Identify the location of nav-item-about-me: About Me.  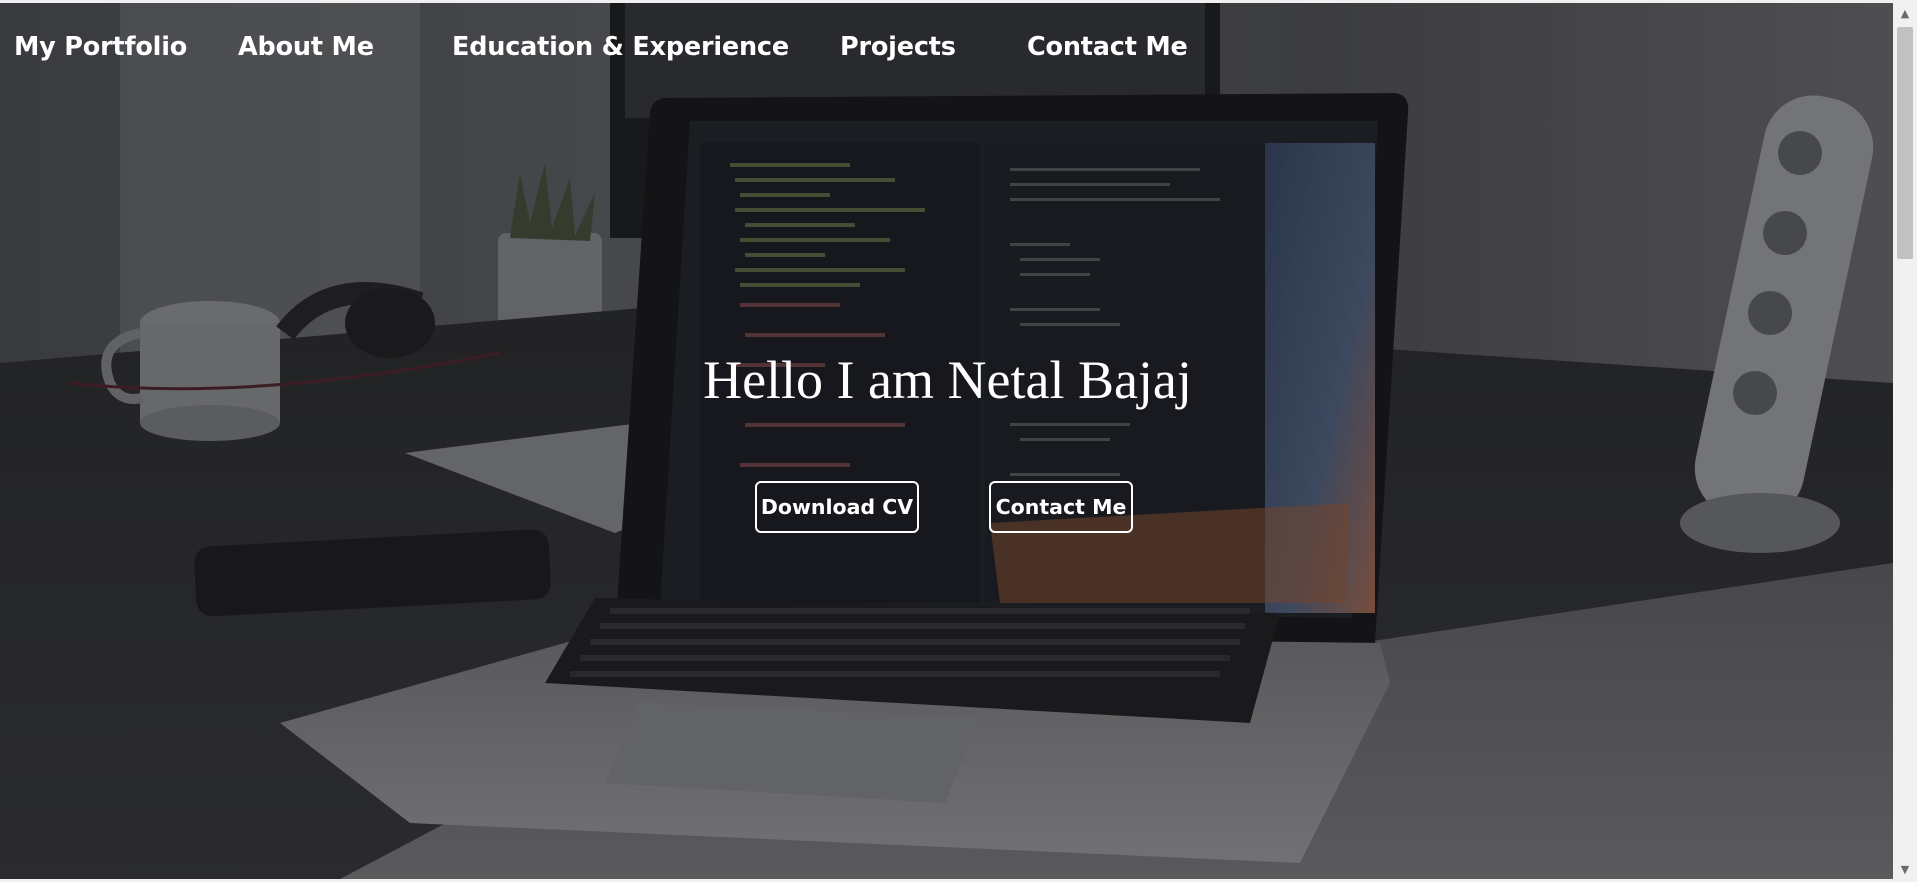
(306, 47).